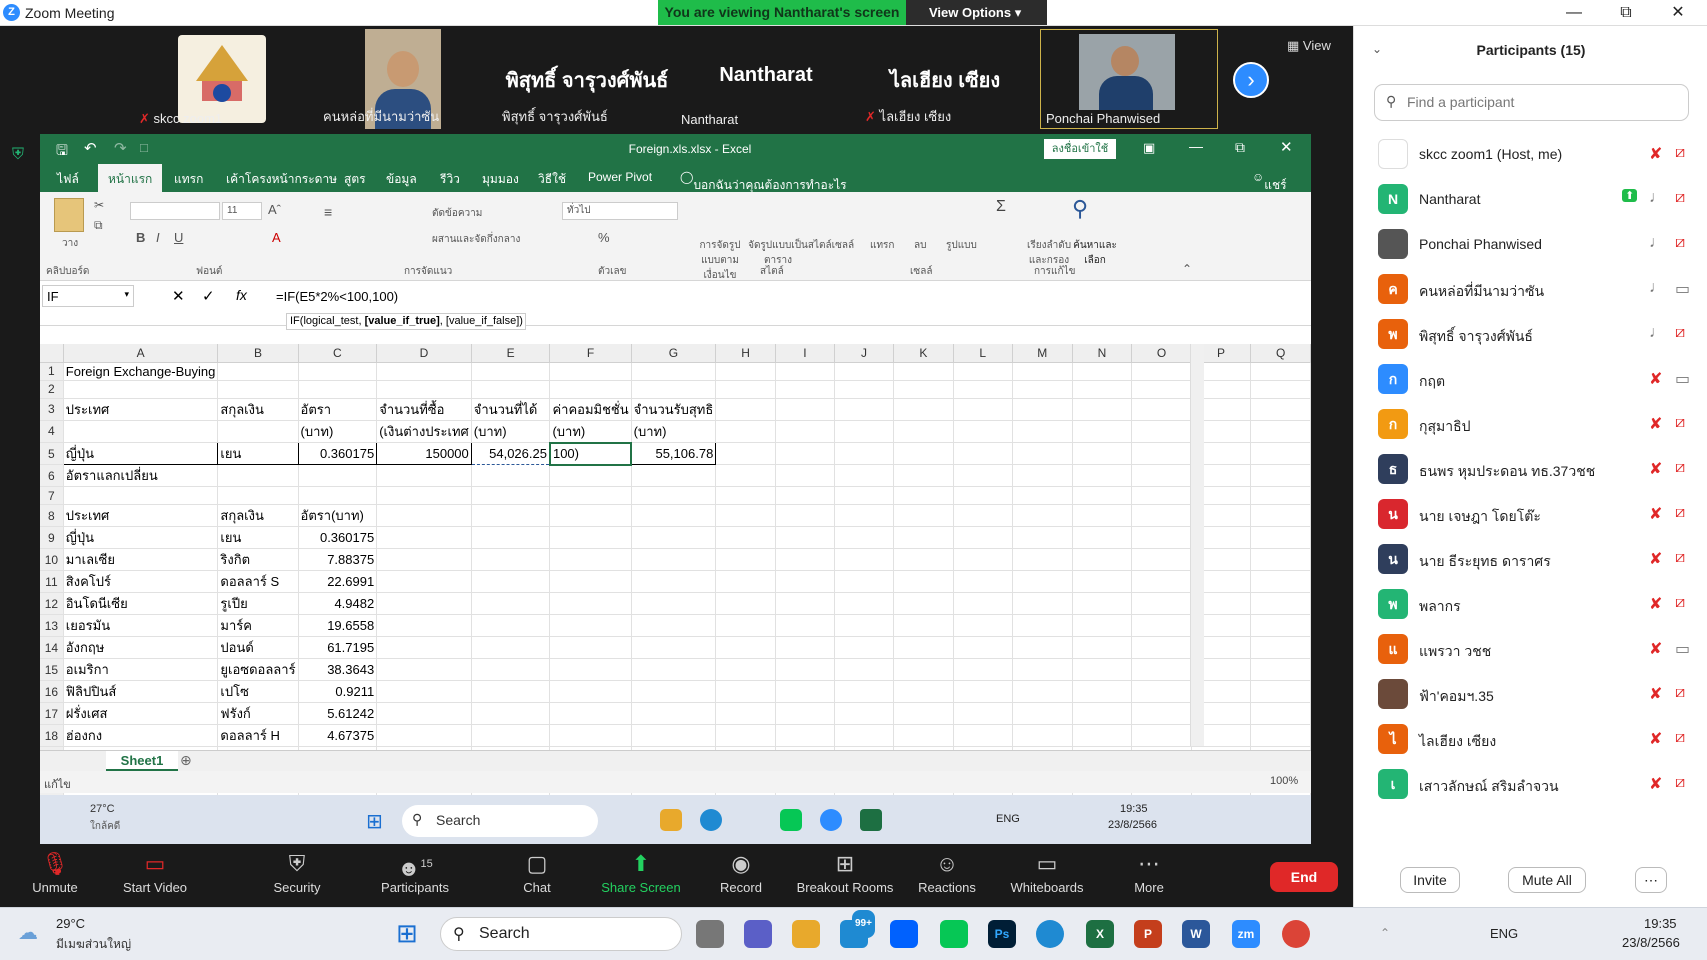 The height and width of the screenshot is (960, 1707). I want to click on font-color-icon: A, so click(276, 237).